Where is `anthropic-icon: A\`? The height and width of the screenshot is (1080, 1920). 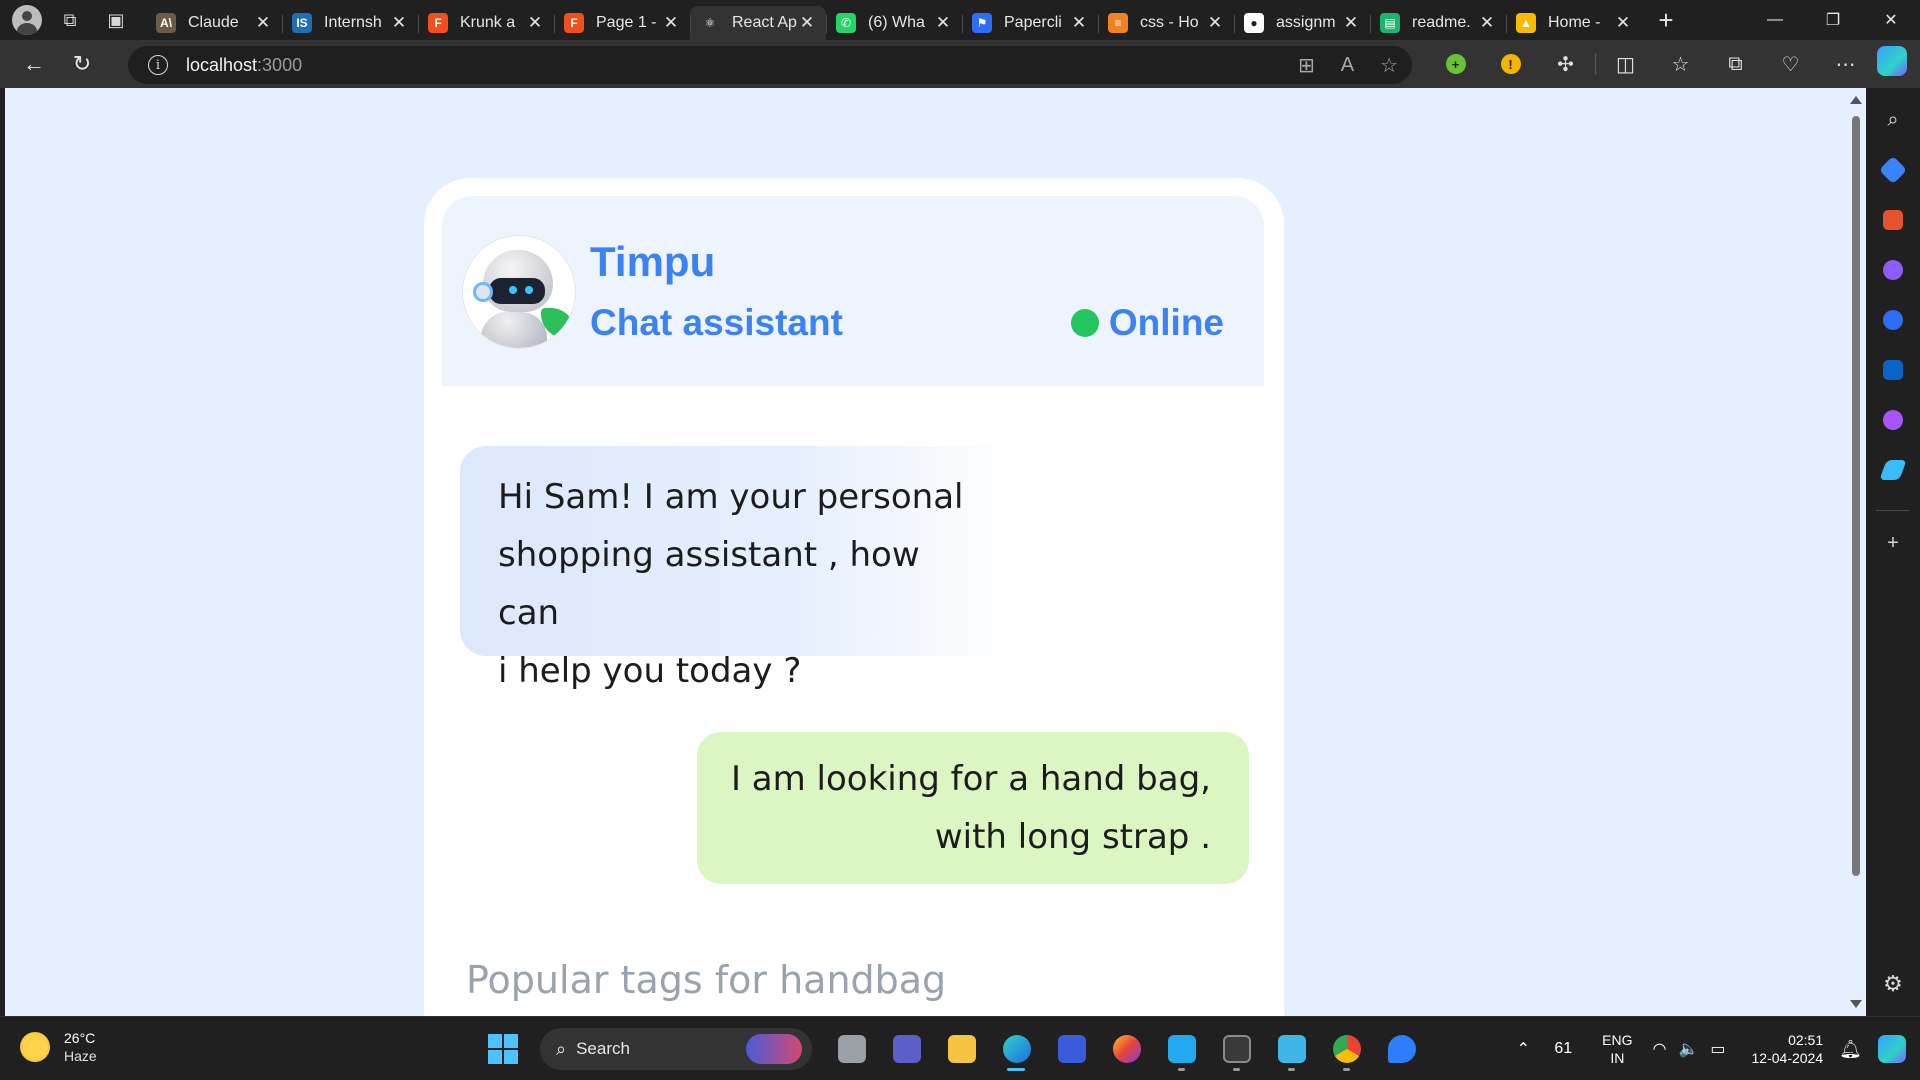 anthropic-icon: A\ is located at coordinates (166, 23).